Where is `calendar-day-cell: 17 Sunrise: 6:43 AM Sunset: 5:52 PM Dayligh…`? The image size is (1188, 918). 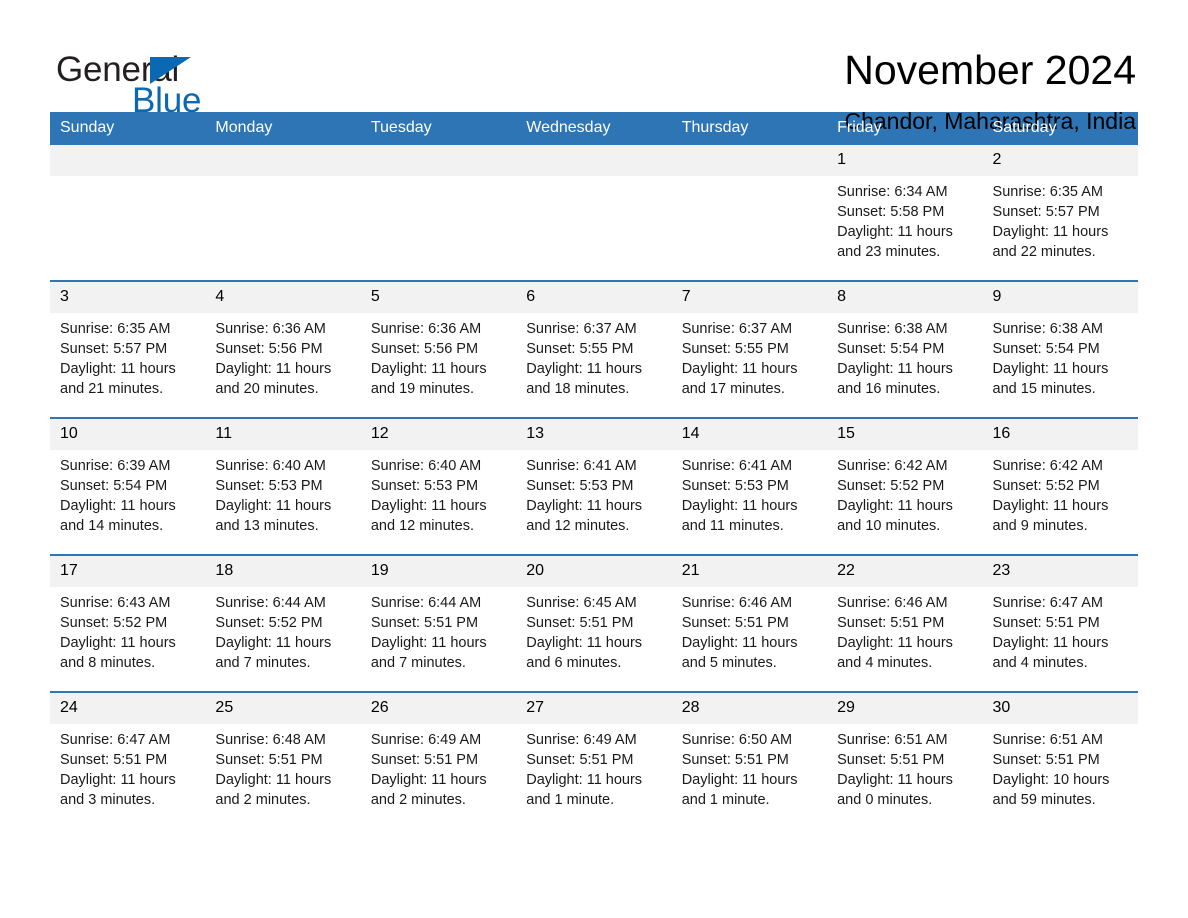 calendar-day-cell: 17 Sunrise: 6:43 AM Sunset: 5:52 PM Dayligh… is located at coordinates (128, 623).